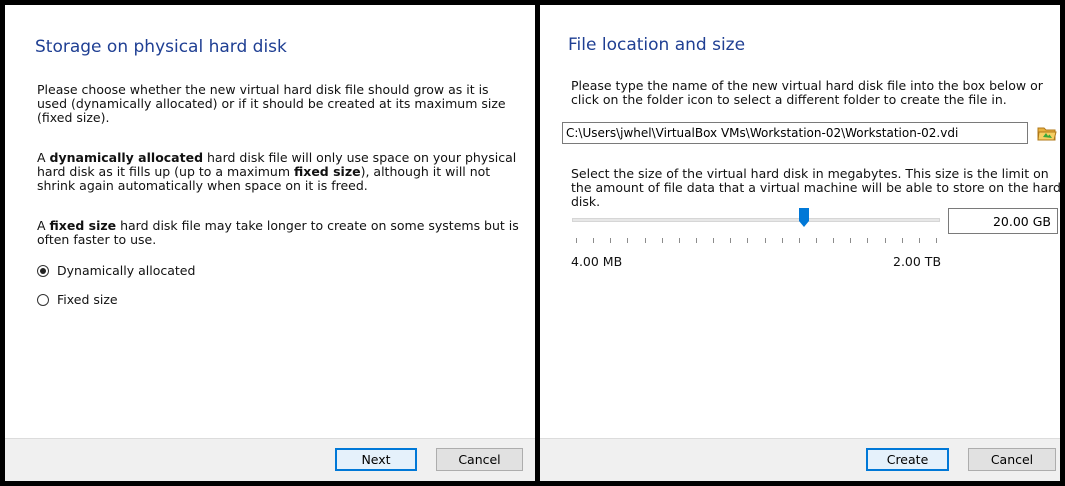  Describe the element at coordinates (126, 157) in the screenshot. I see `bold-text: dynamically allocated` at that location.